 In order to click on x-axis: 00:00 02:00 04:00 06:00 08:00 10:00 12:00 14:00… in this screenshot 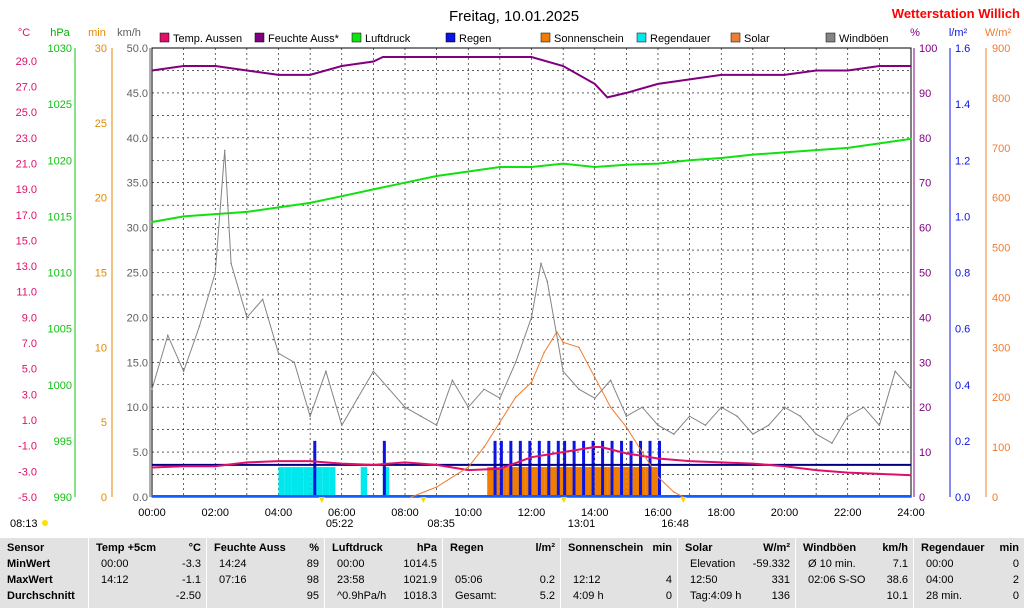, I will do `click(531, 513)`.